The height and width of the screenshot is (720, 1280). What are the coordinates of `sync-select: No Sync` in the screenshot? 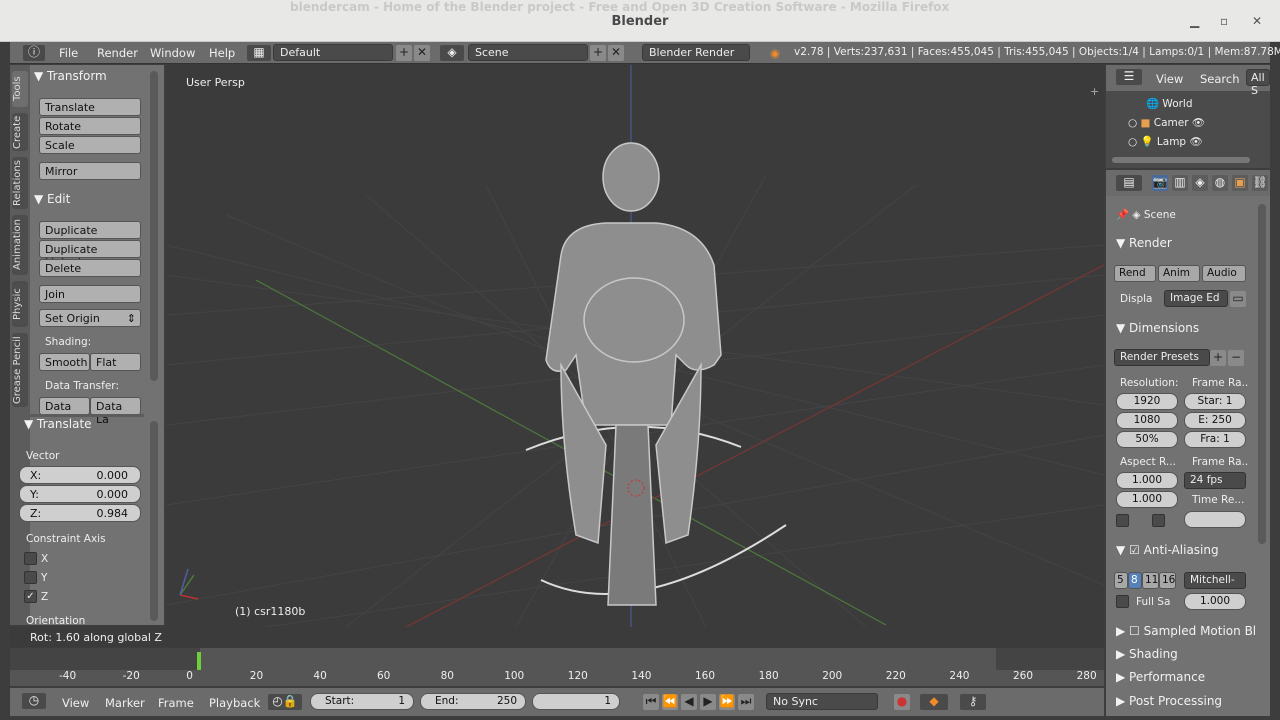 It's located at (822, 701).